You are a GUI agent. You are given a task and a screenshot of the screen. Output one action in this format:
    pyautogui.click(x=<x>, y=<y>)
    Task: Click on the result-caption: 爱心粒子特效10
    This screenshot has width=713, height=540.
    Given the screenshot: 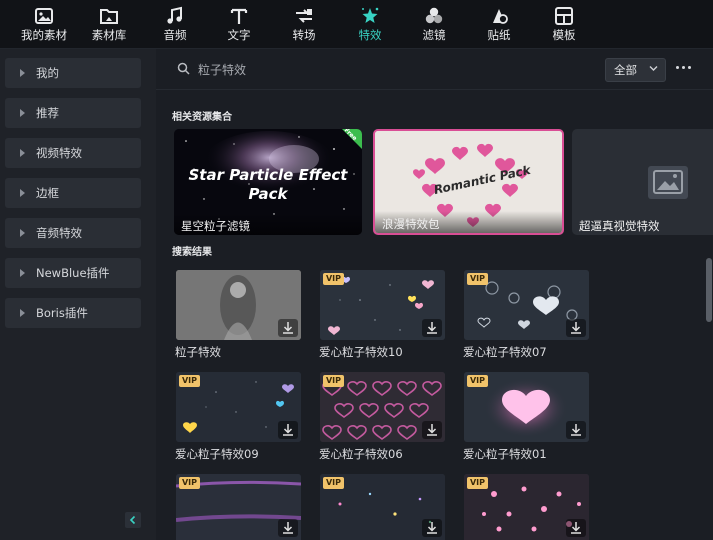 What is the action you would take?
    pyautogui.click(x=361, y=352)
    